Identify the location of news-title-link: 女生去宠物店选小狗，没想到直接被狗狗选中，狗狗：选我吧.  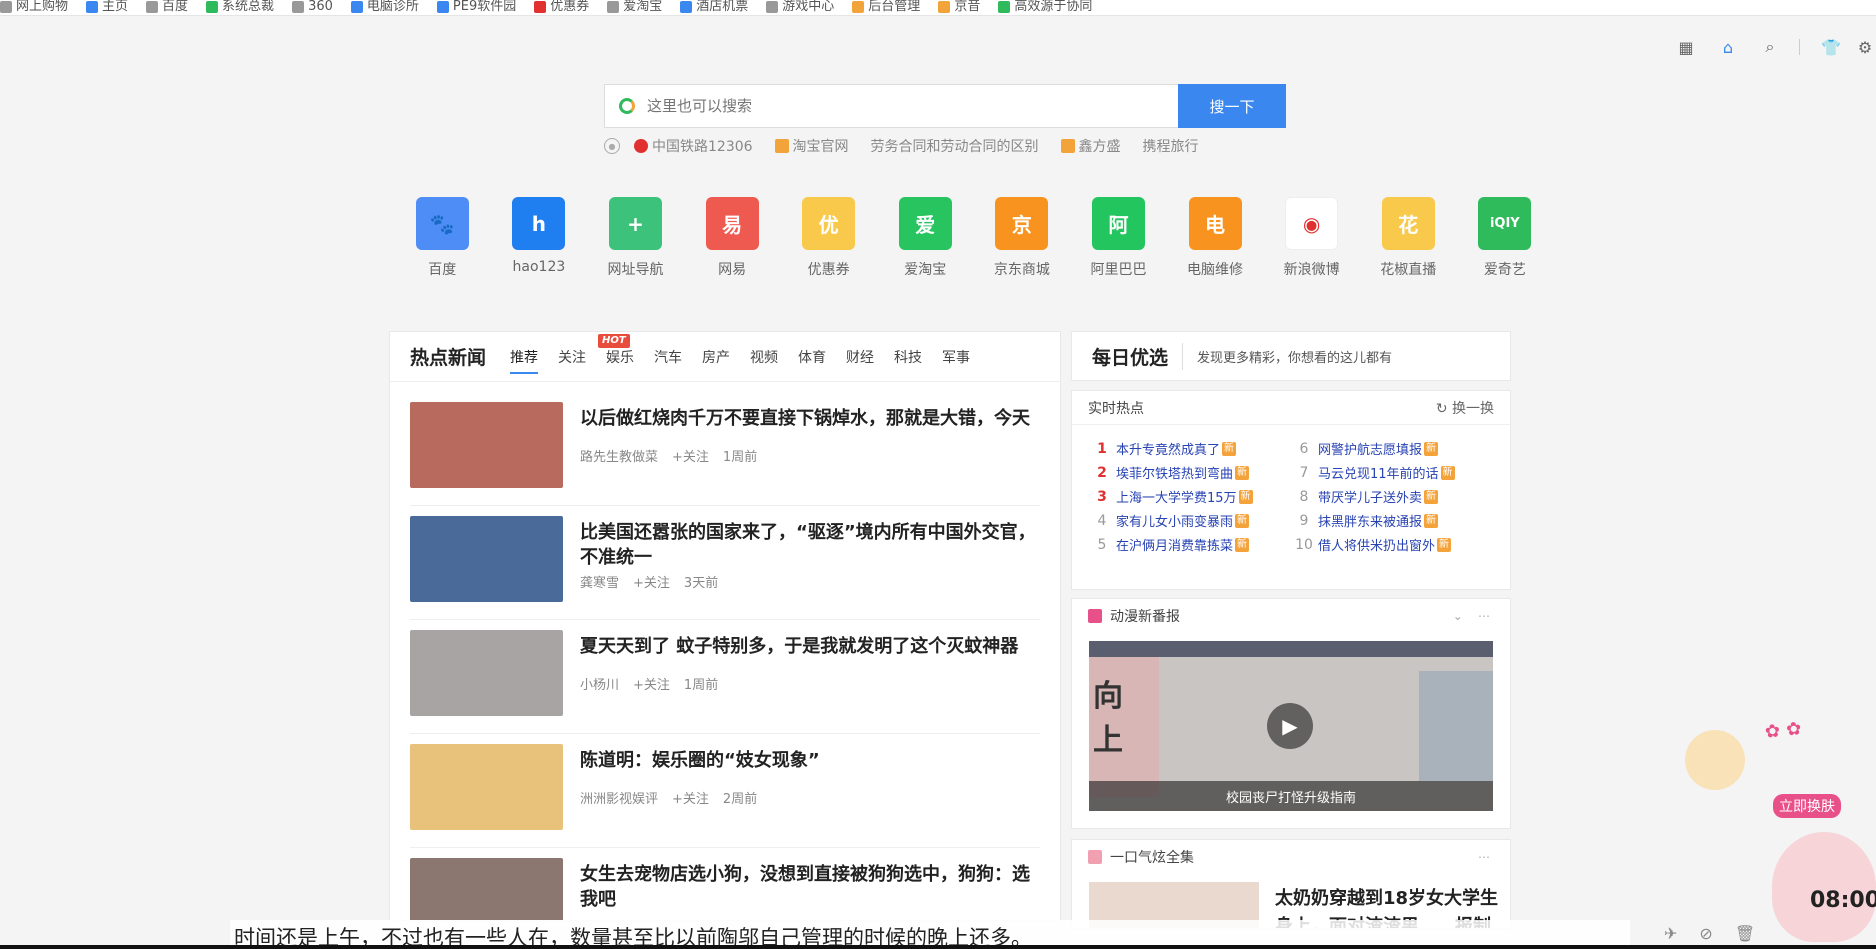
(810, 887).